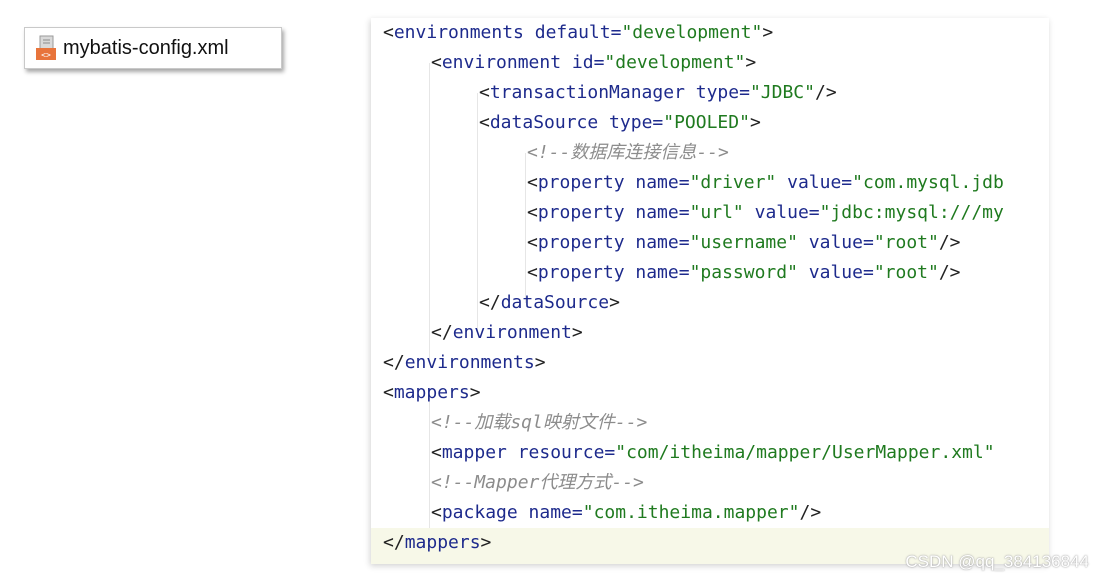  Describe the element at coordinates (782, 92) in the screenshot. I see `code-attr-value: "JDBC"` at that location.